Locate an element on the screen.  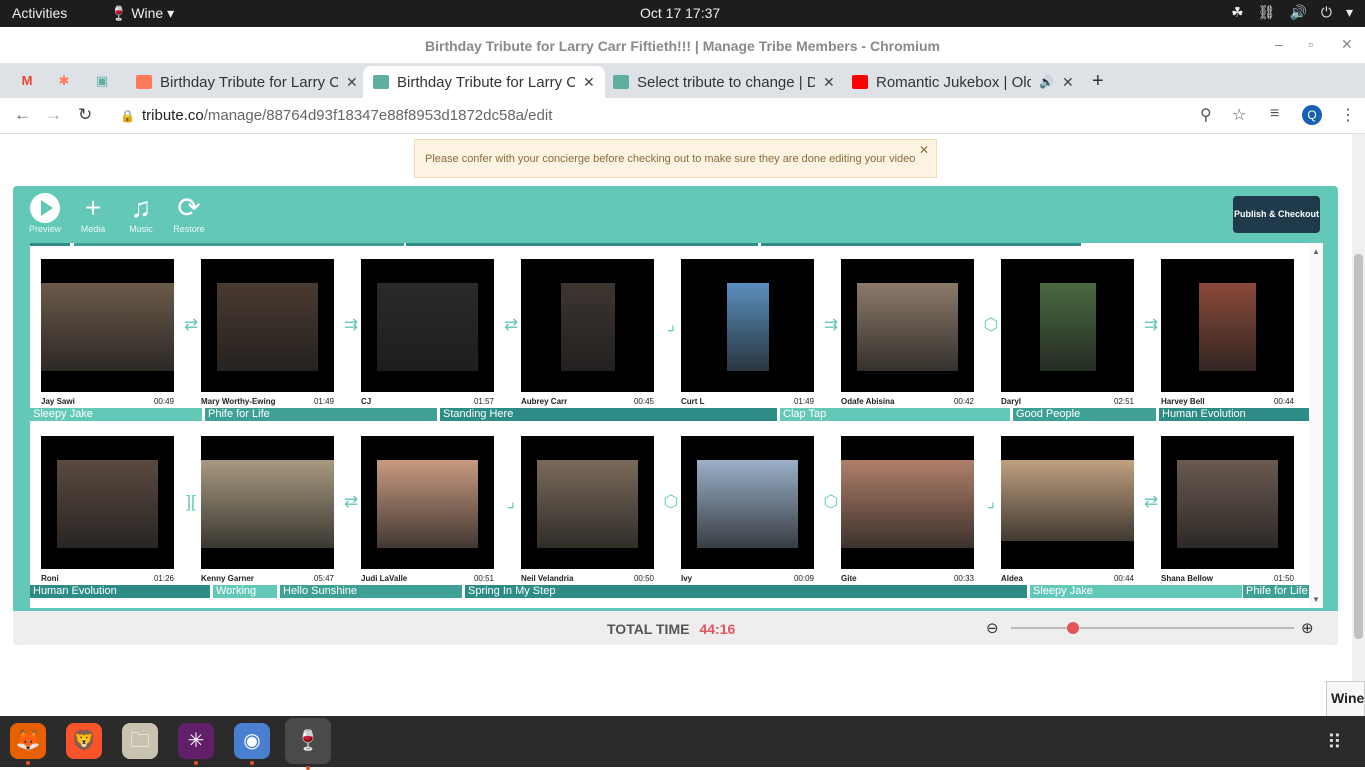
reload-icon: ↻ is located at coordinates (85, 115).